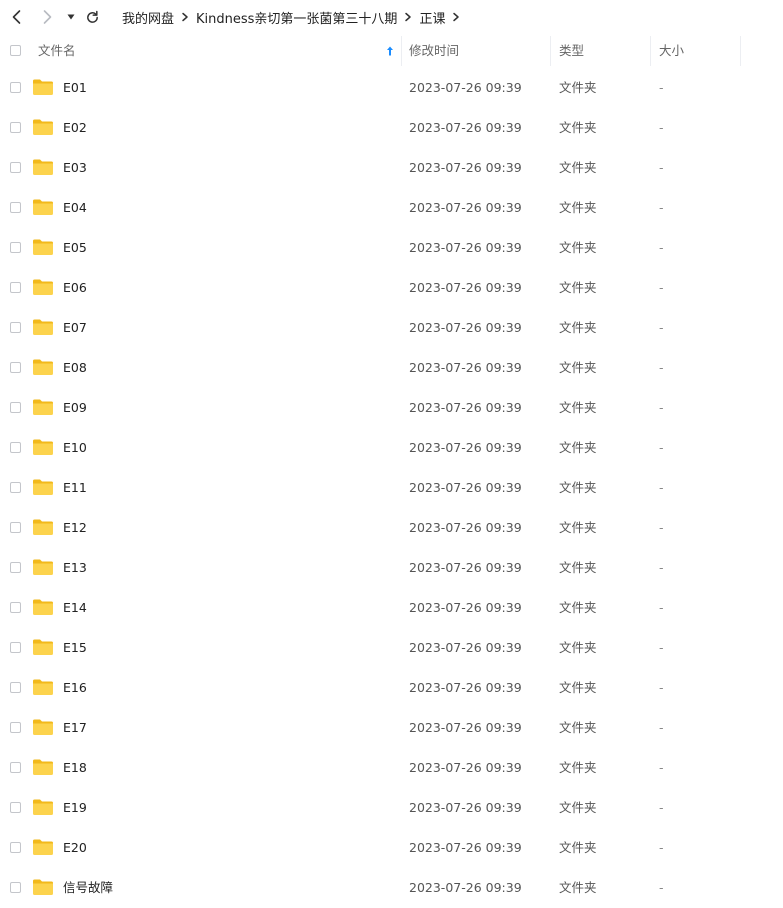 This screenshot has height=908, width=783. I want to click on breadcrumb-item-current: 正课, so click(432, 17).